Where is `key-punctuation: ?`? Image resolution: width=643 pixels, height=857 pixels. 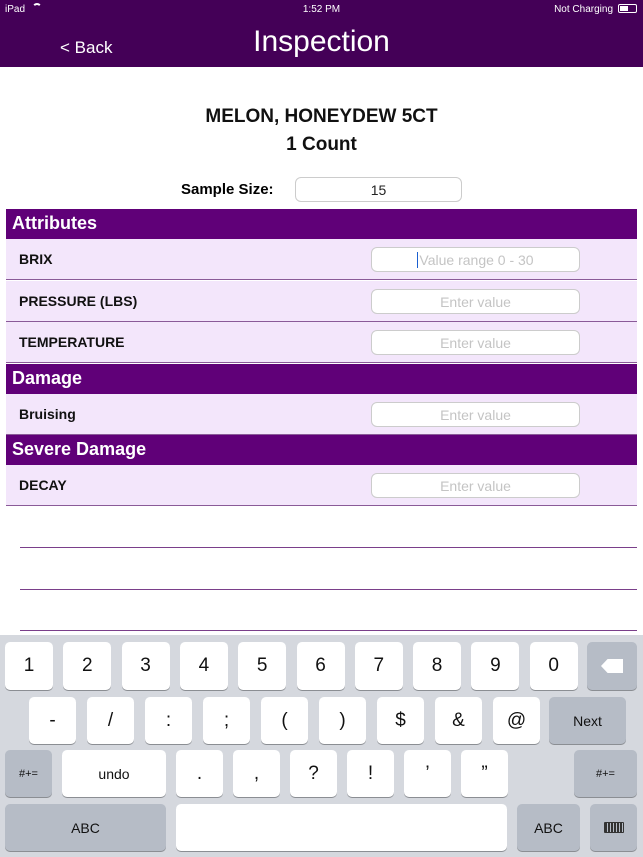
key-punctuation: ? is located at coordinates (313, 773).